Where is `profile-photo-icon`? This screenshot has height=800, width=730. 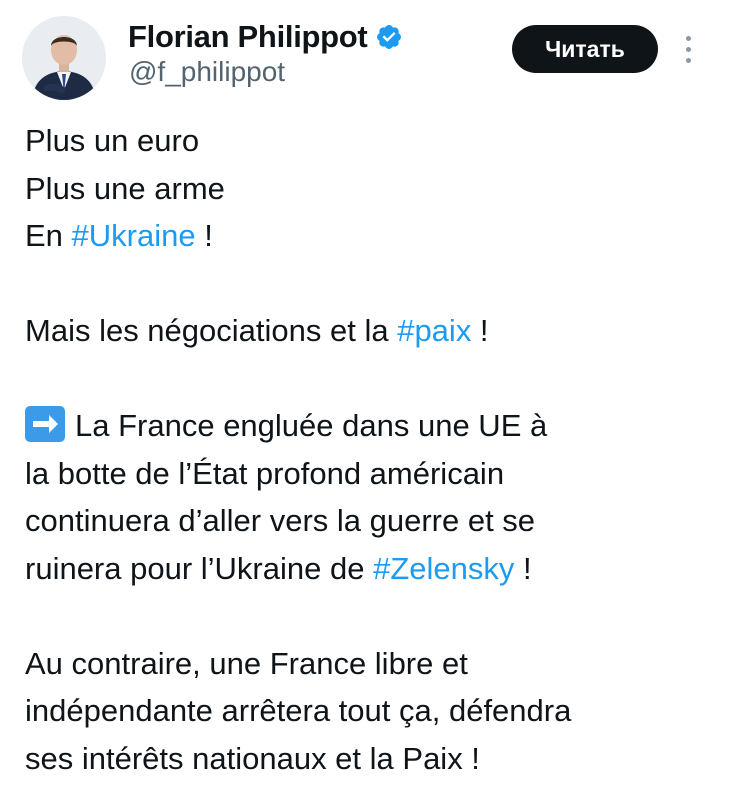
profile-photo-icon is located at coordinates (64, 58).